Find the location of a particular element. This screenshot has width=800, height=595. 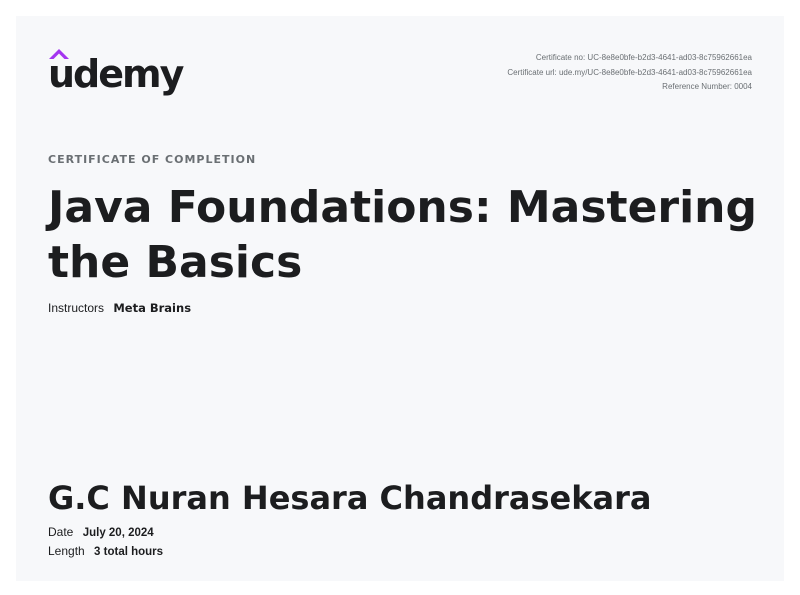

instructors-label: Instructors is located at coordinates (76, 308).